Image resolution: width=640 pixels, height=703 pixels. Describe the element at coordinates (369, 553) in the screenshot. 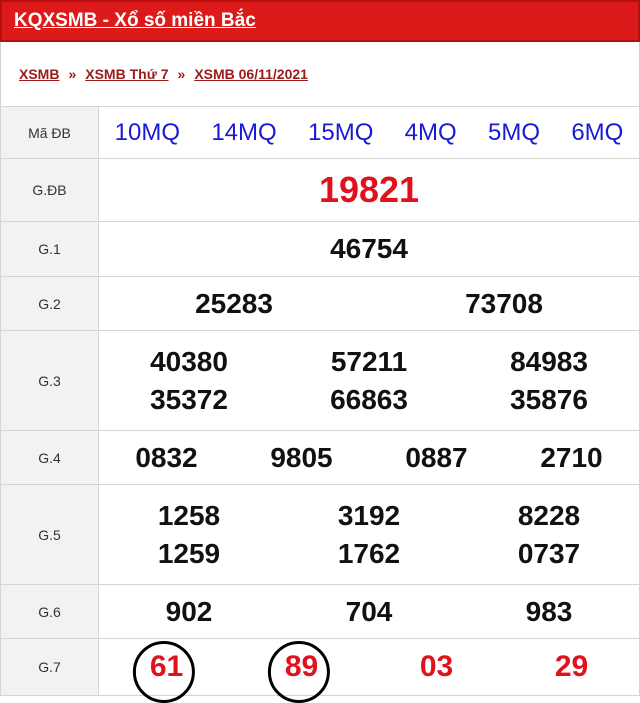

I see `prize-number: 1762` at that location.